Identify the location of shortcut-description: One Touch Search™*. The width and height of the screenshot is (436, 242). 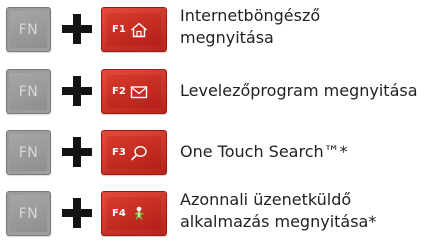
(305, 152).